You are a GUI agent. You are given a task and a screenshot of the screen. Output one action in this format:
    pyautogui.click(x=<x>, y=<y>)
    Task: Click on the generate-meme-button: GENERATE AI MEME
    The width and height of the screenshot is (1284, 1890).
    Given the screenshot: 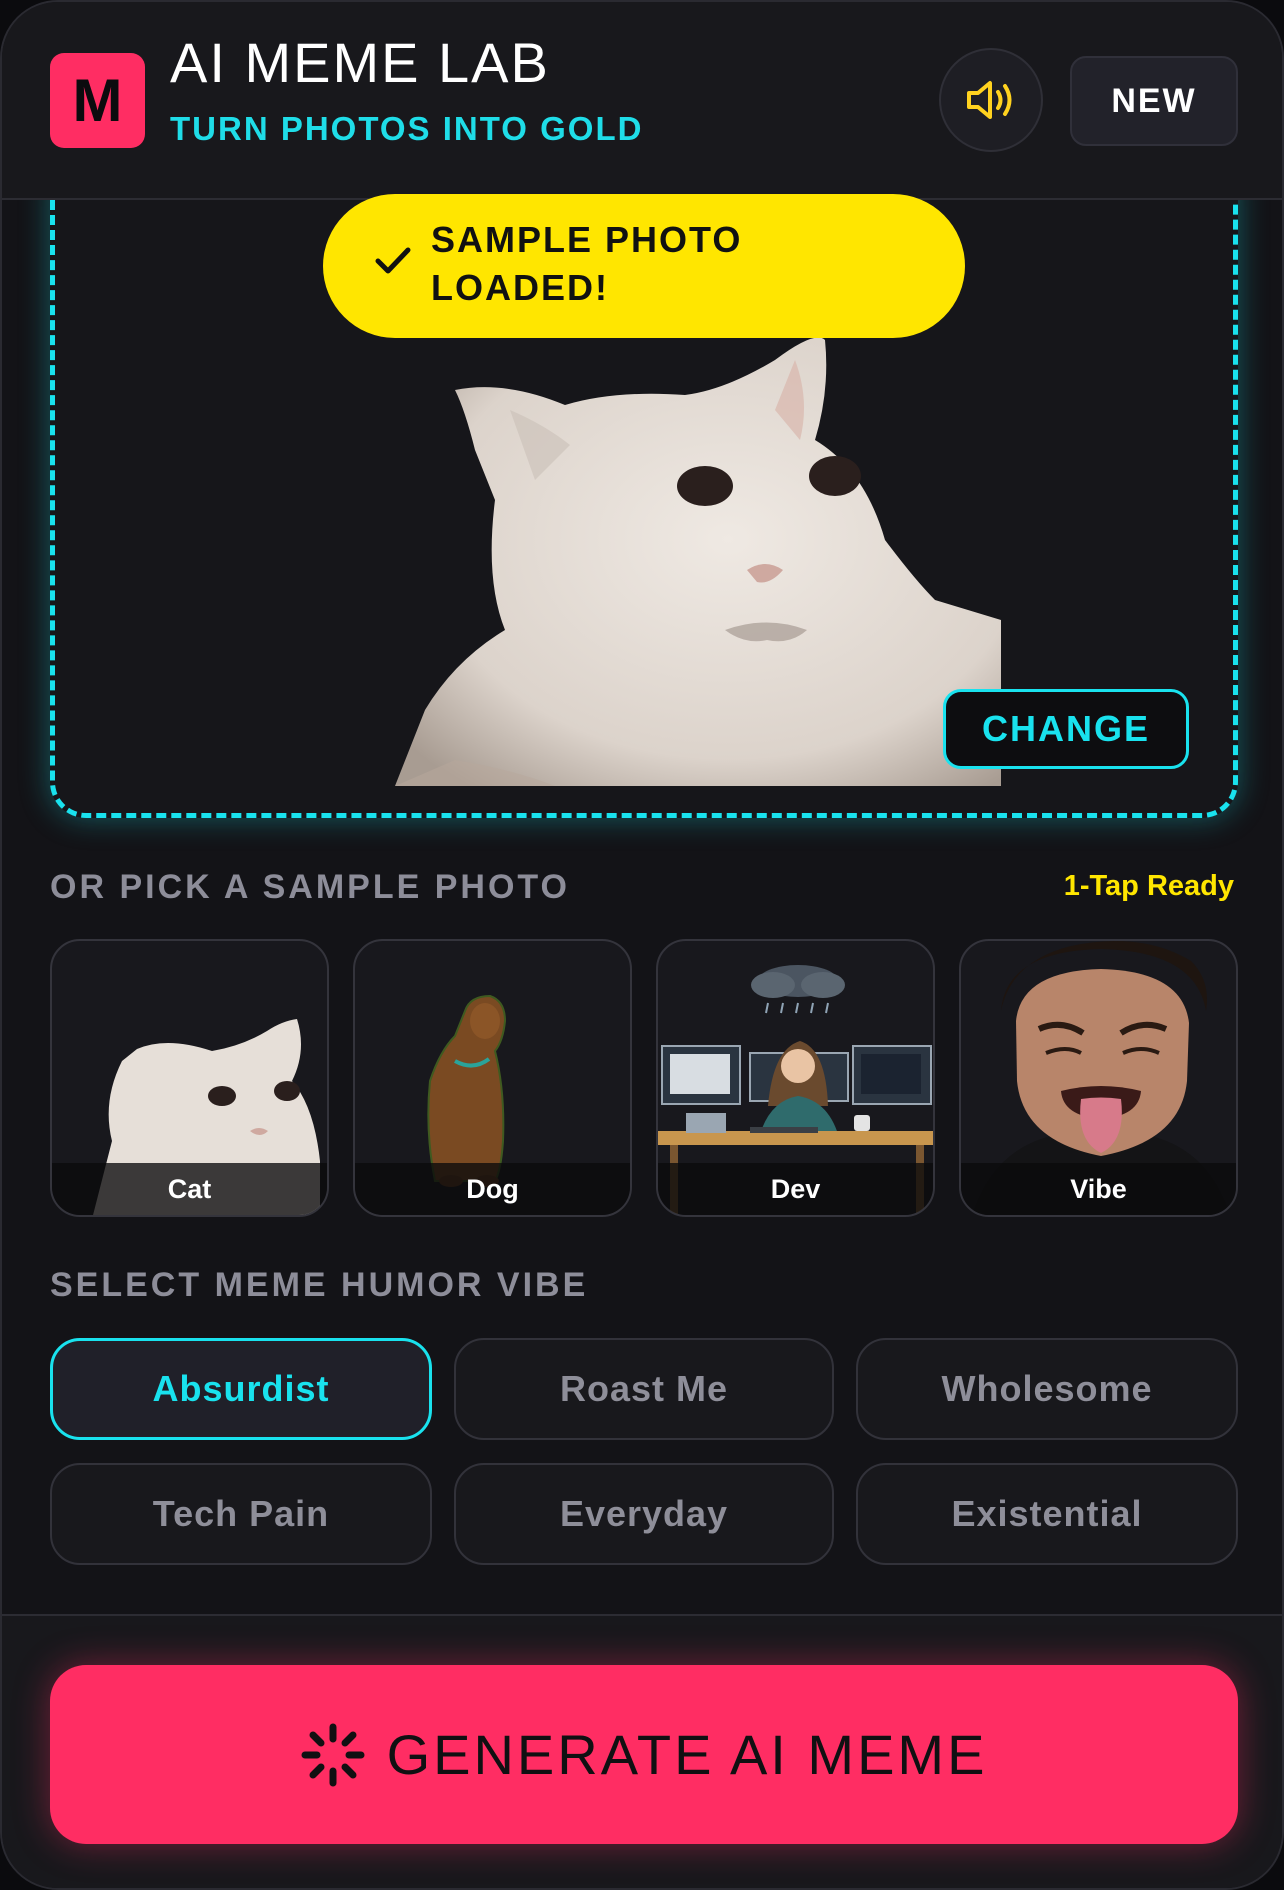 What is the action you would take?
    pyautogui.click(x=644, y=1754)
    